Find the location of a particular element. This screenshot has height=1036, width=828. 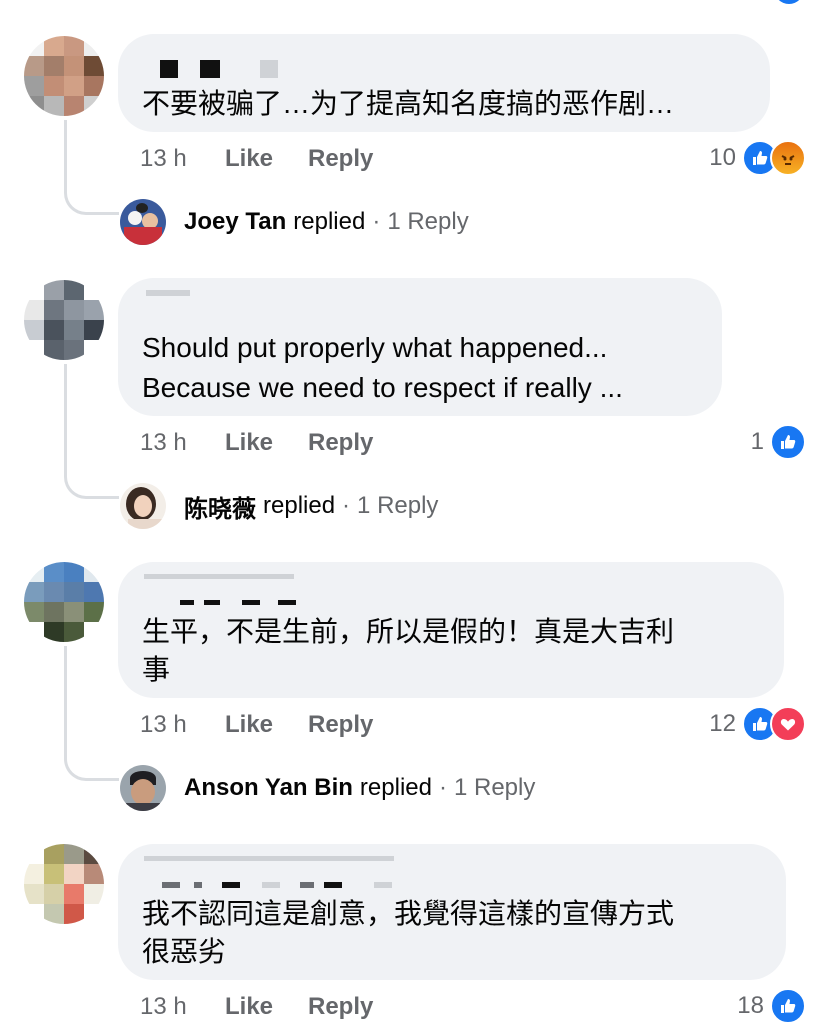

view-replies-link: Anson Yan Bin replied · 1 Reply is located at coordinates (327, 788).